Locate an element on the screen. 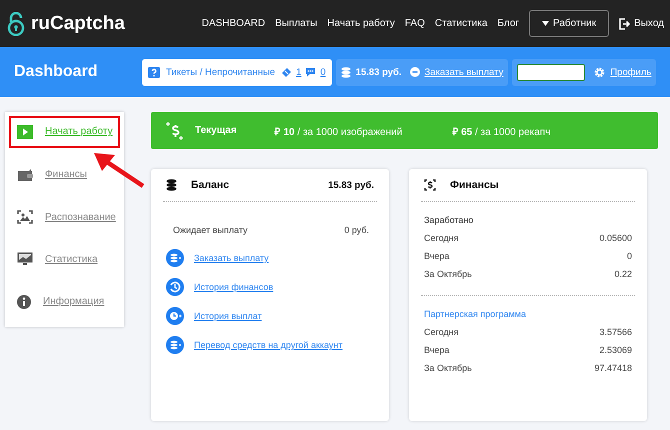 This screenshot has height=430, width=670. sidebar-item: Распознавание is located at coordinates (64, 217).